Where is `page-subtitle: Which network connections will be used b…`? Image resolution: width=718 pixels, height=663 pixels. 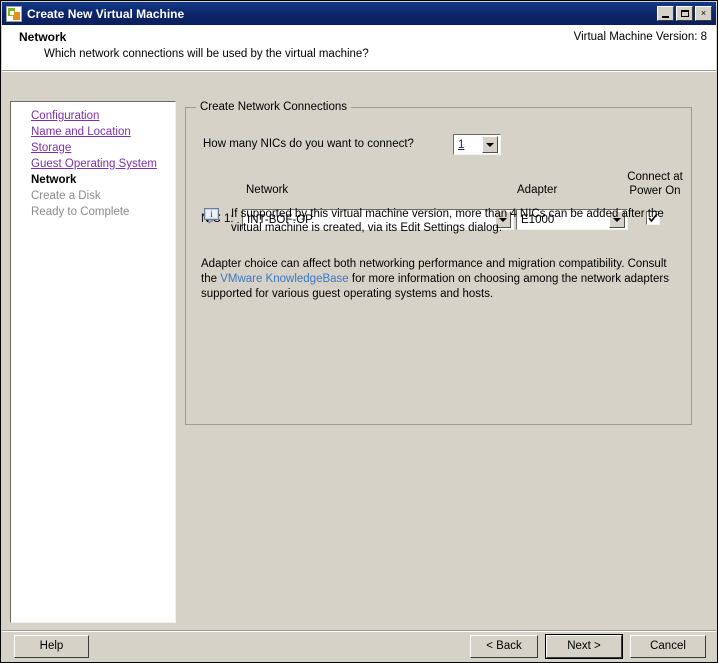 page-subtitle: Which network connections will be used b… is located at coordinates (206, 54).